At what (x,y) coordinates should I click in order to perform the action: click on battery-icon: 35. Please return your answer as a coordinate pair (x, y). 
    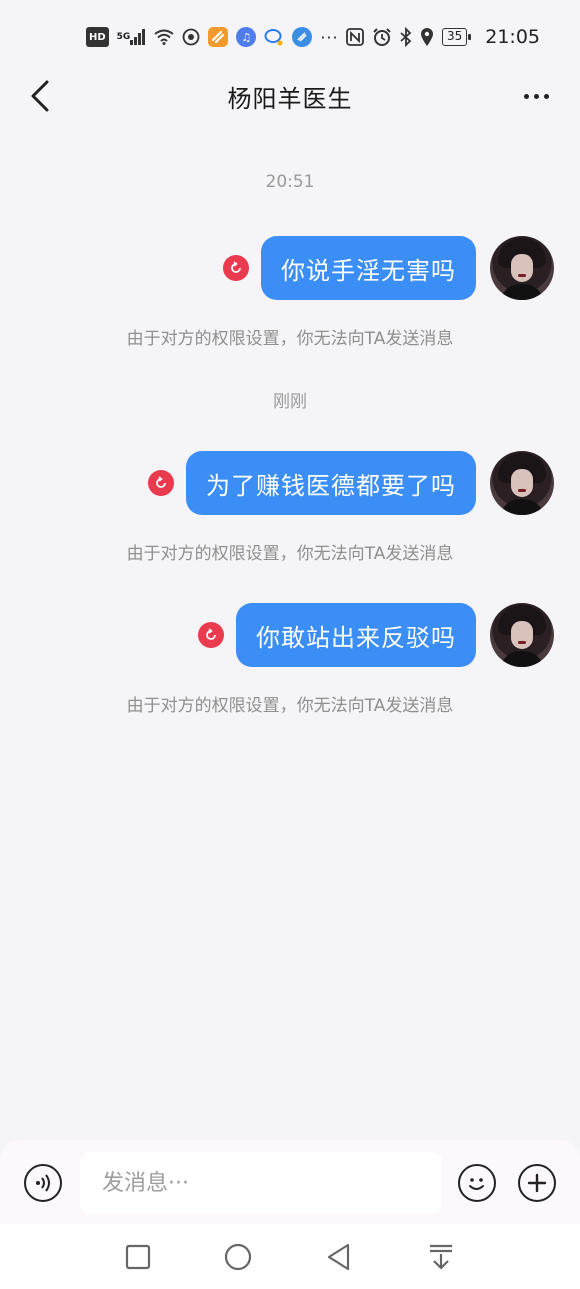
    Looking at the image, I should click on (456, 37).